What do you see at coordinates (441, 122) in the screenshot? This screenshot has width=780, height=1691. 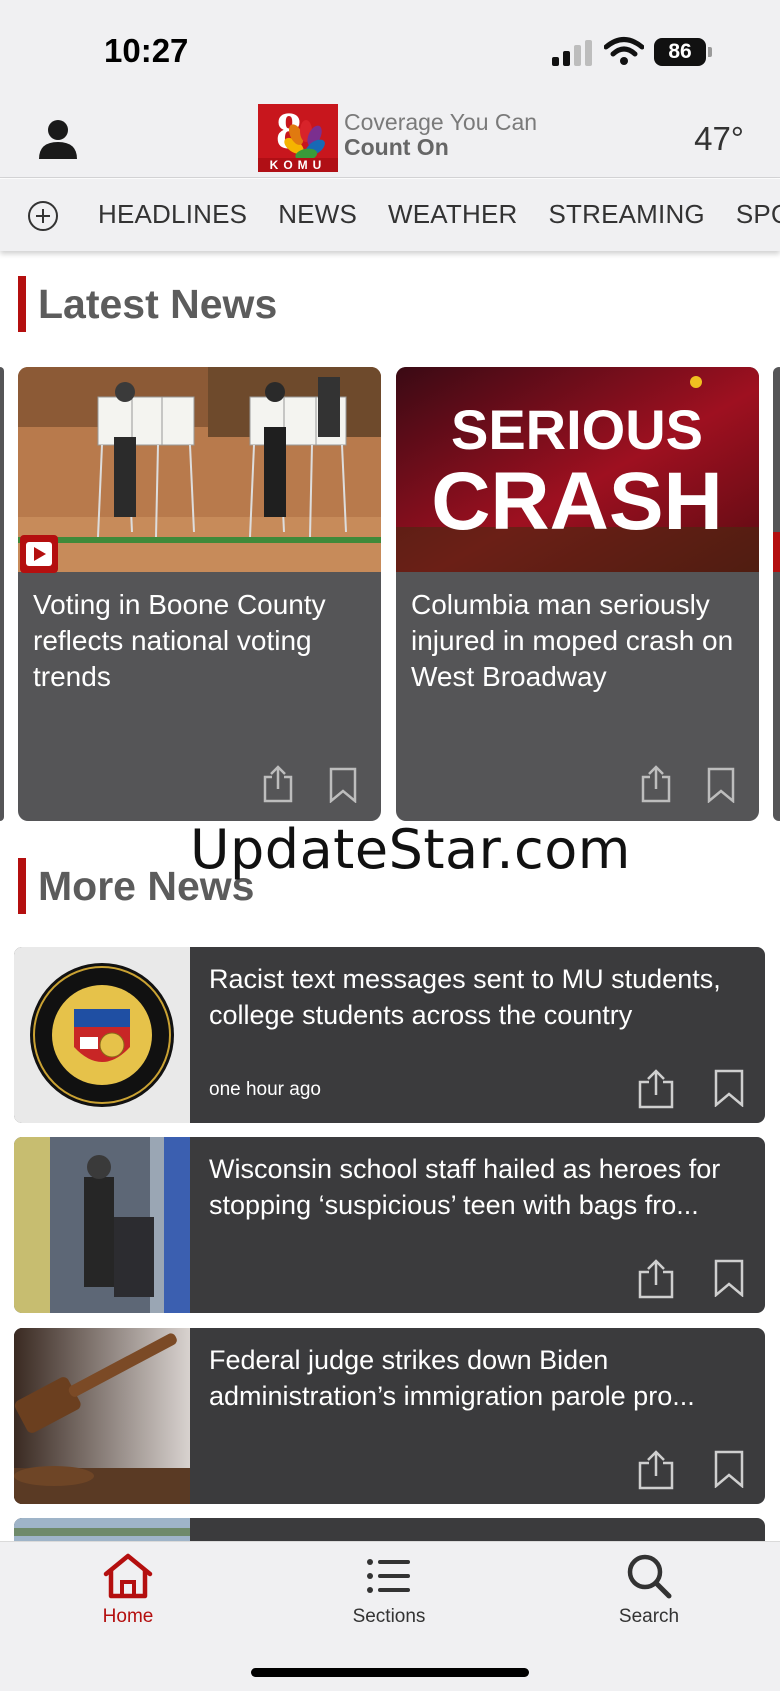 I see `tagline-line-1: Coverage You Can` at bounding box center [441, 122].